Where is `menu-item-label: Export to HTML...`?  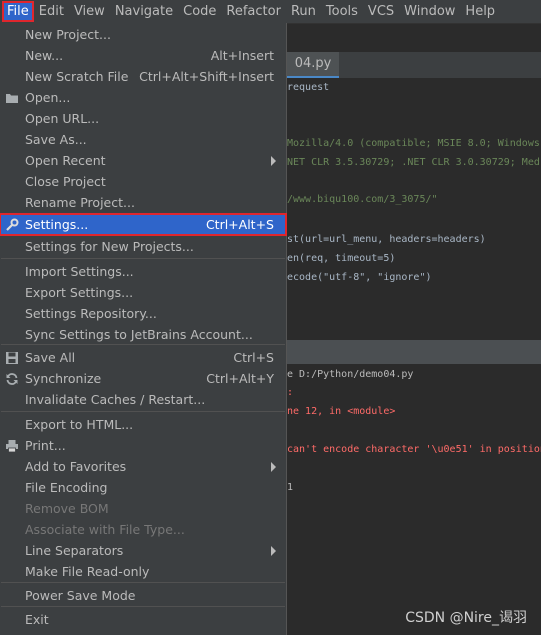 menu-item-label: Export to HTML... is located at coordinates (79, 424).